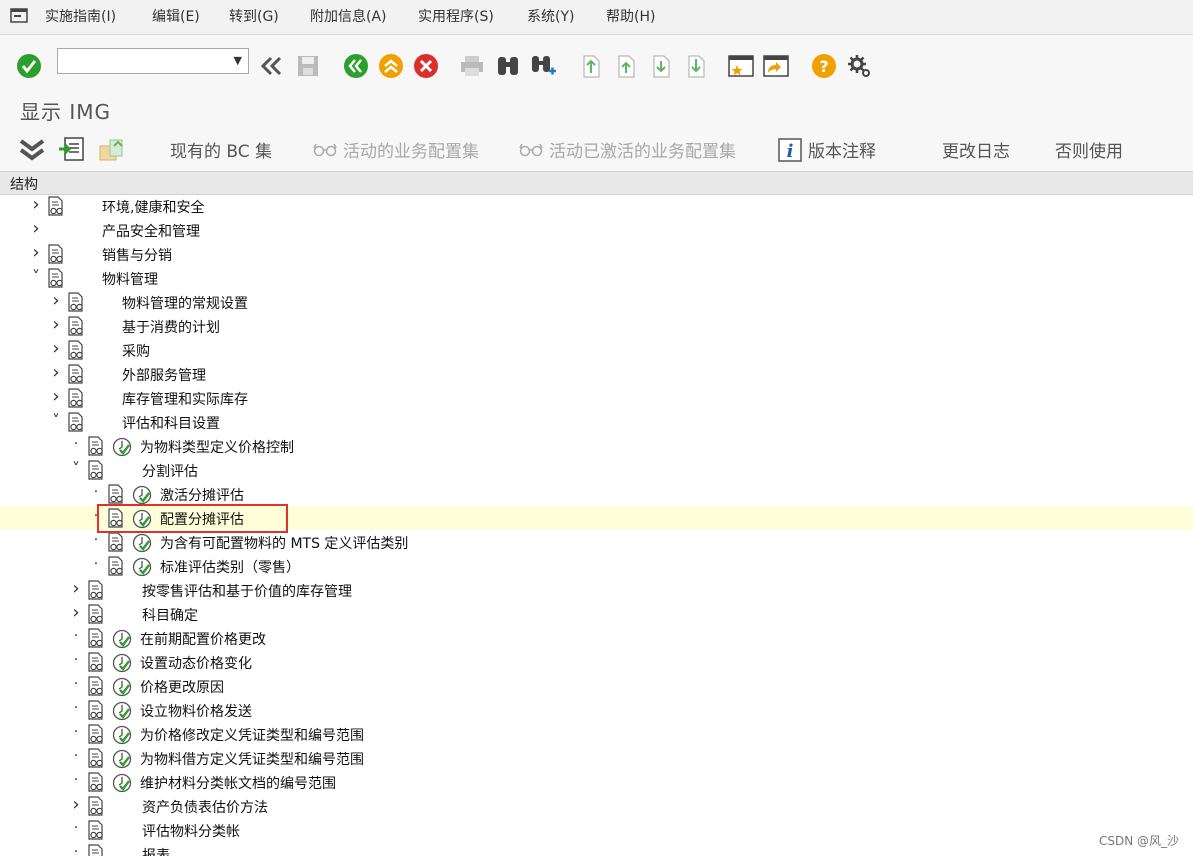  What do you see at coordinates (151, 231) in the screenshot?
I see `tree-node-label: 产品安全和管理` at bounding box center [151, 231].